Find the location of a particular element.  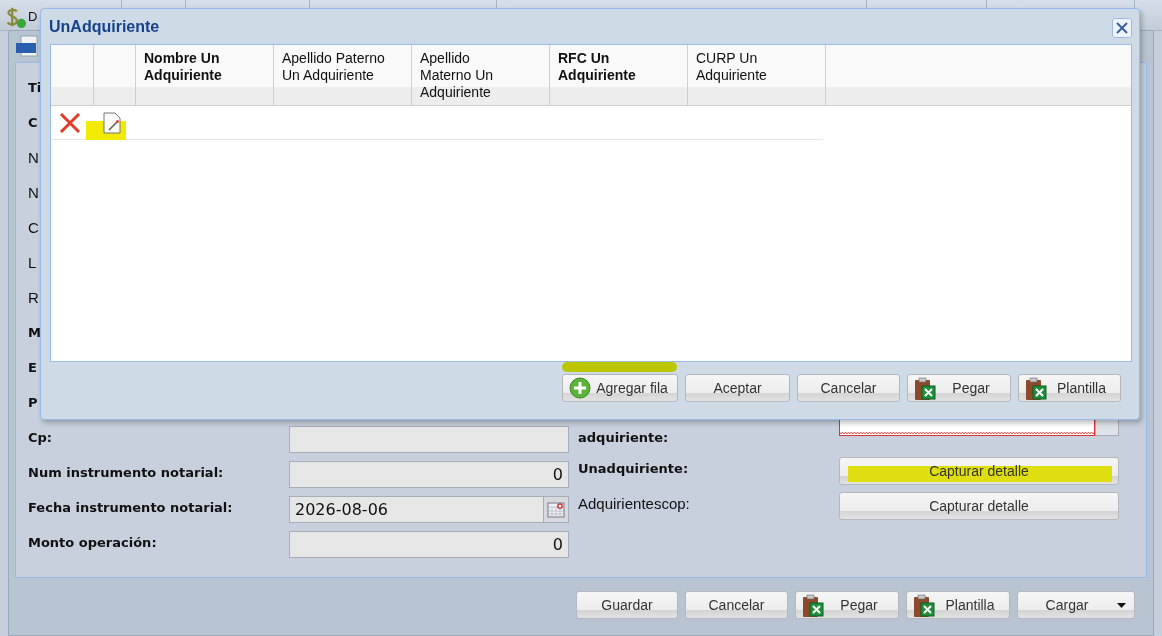

field-label: Cp: is located at coordinates (40, 437).